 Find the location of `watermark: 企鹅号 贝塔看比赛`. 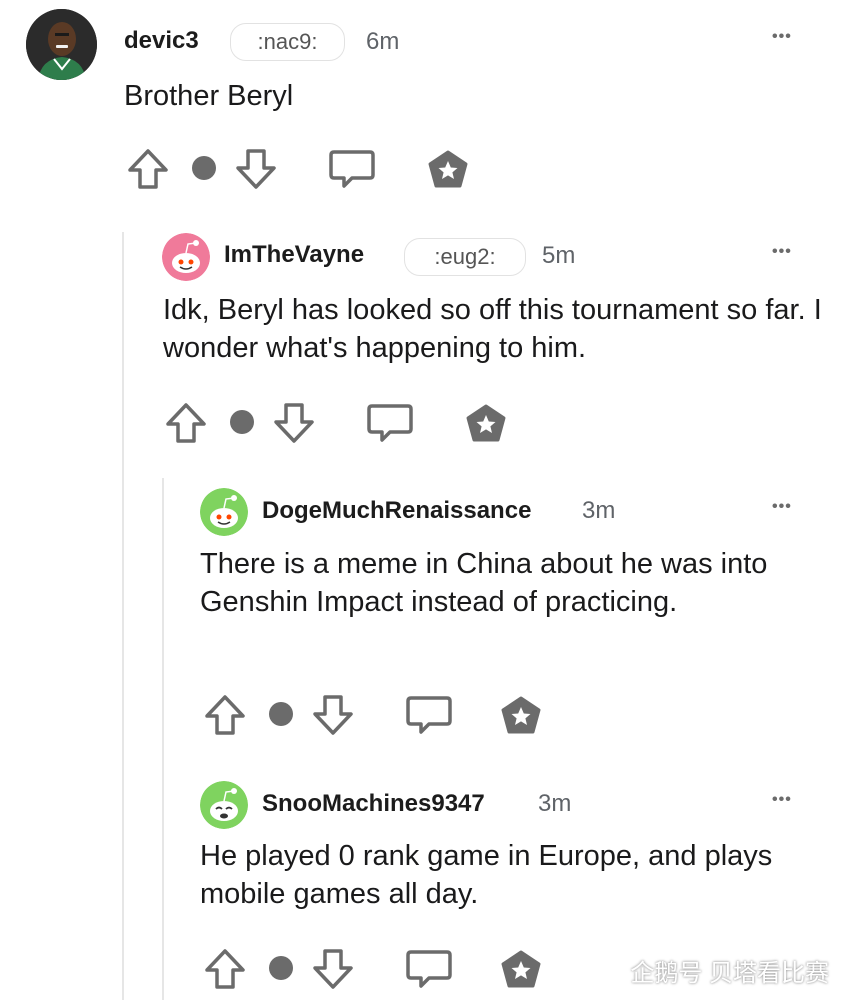

watermark: 企鹅号 贝塔看比赛 is located at coordinates (713, 970).